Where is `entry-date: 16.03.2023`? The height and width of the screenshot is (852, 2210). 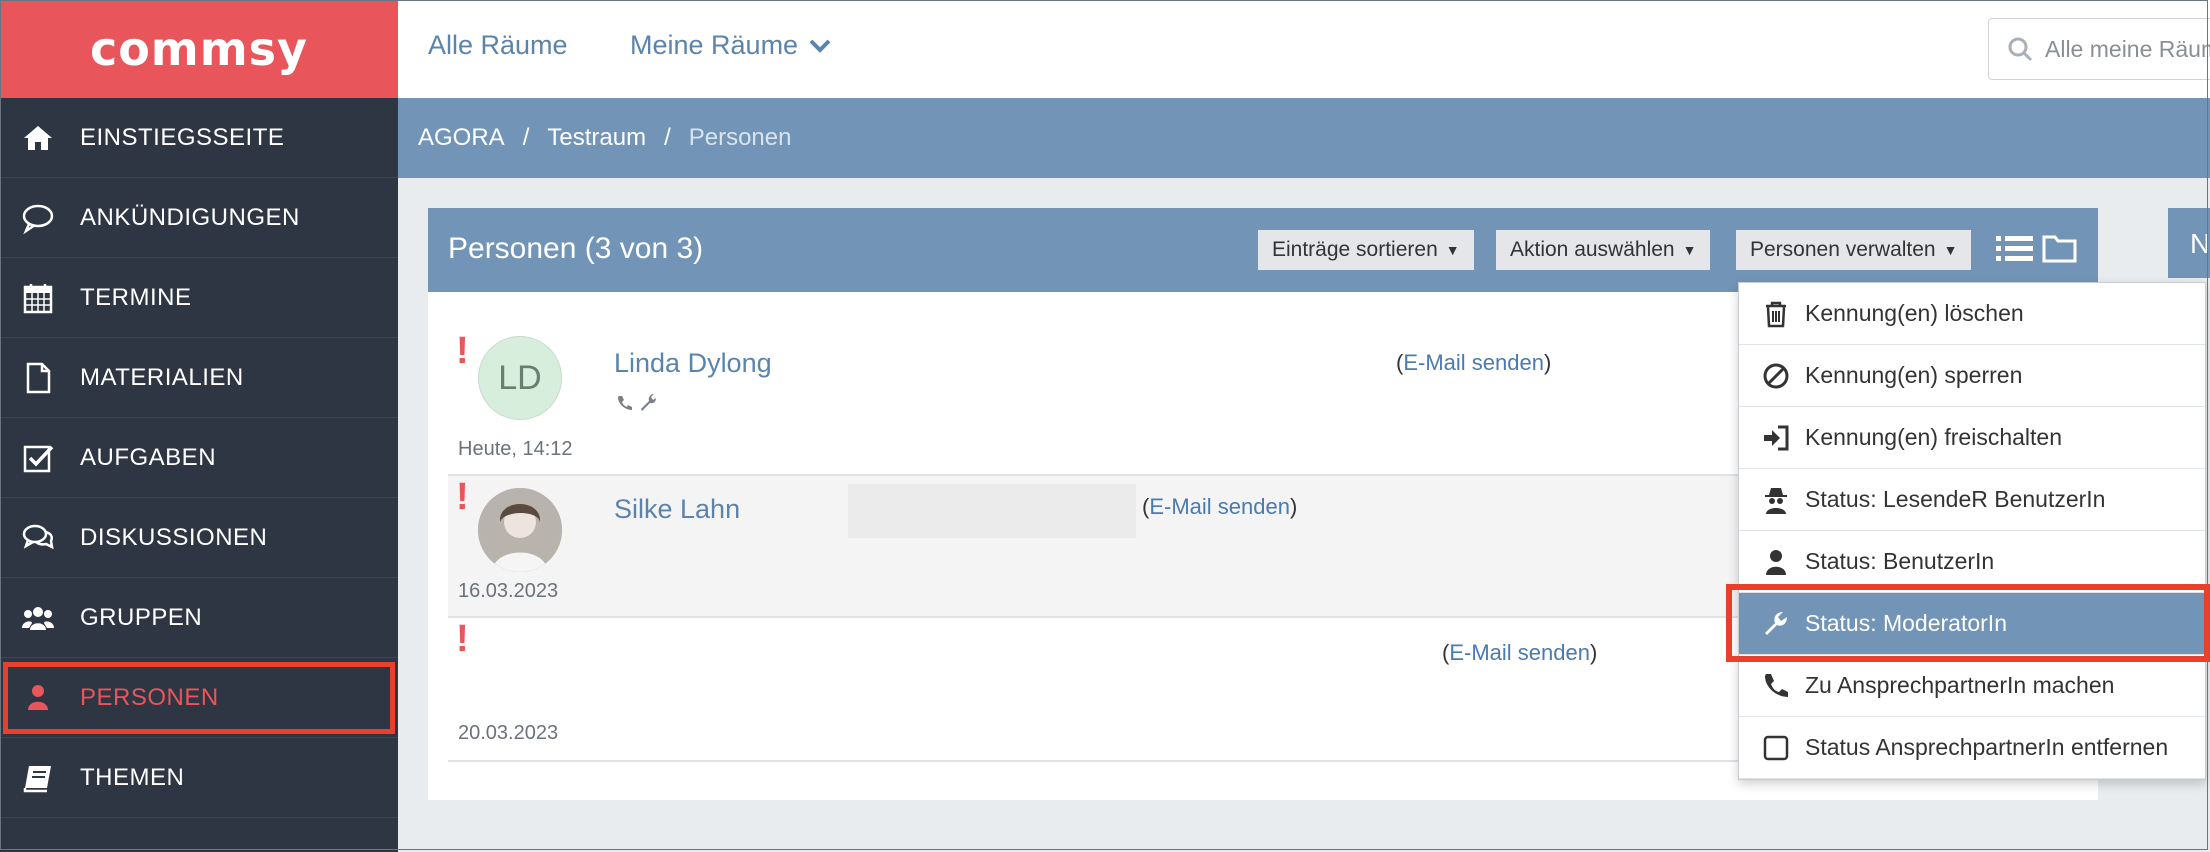
entry-date: 16.03.2023 is located at coordinates (508, 591).